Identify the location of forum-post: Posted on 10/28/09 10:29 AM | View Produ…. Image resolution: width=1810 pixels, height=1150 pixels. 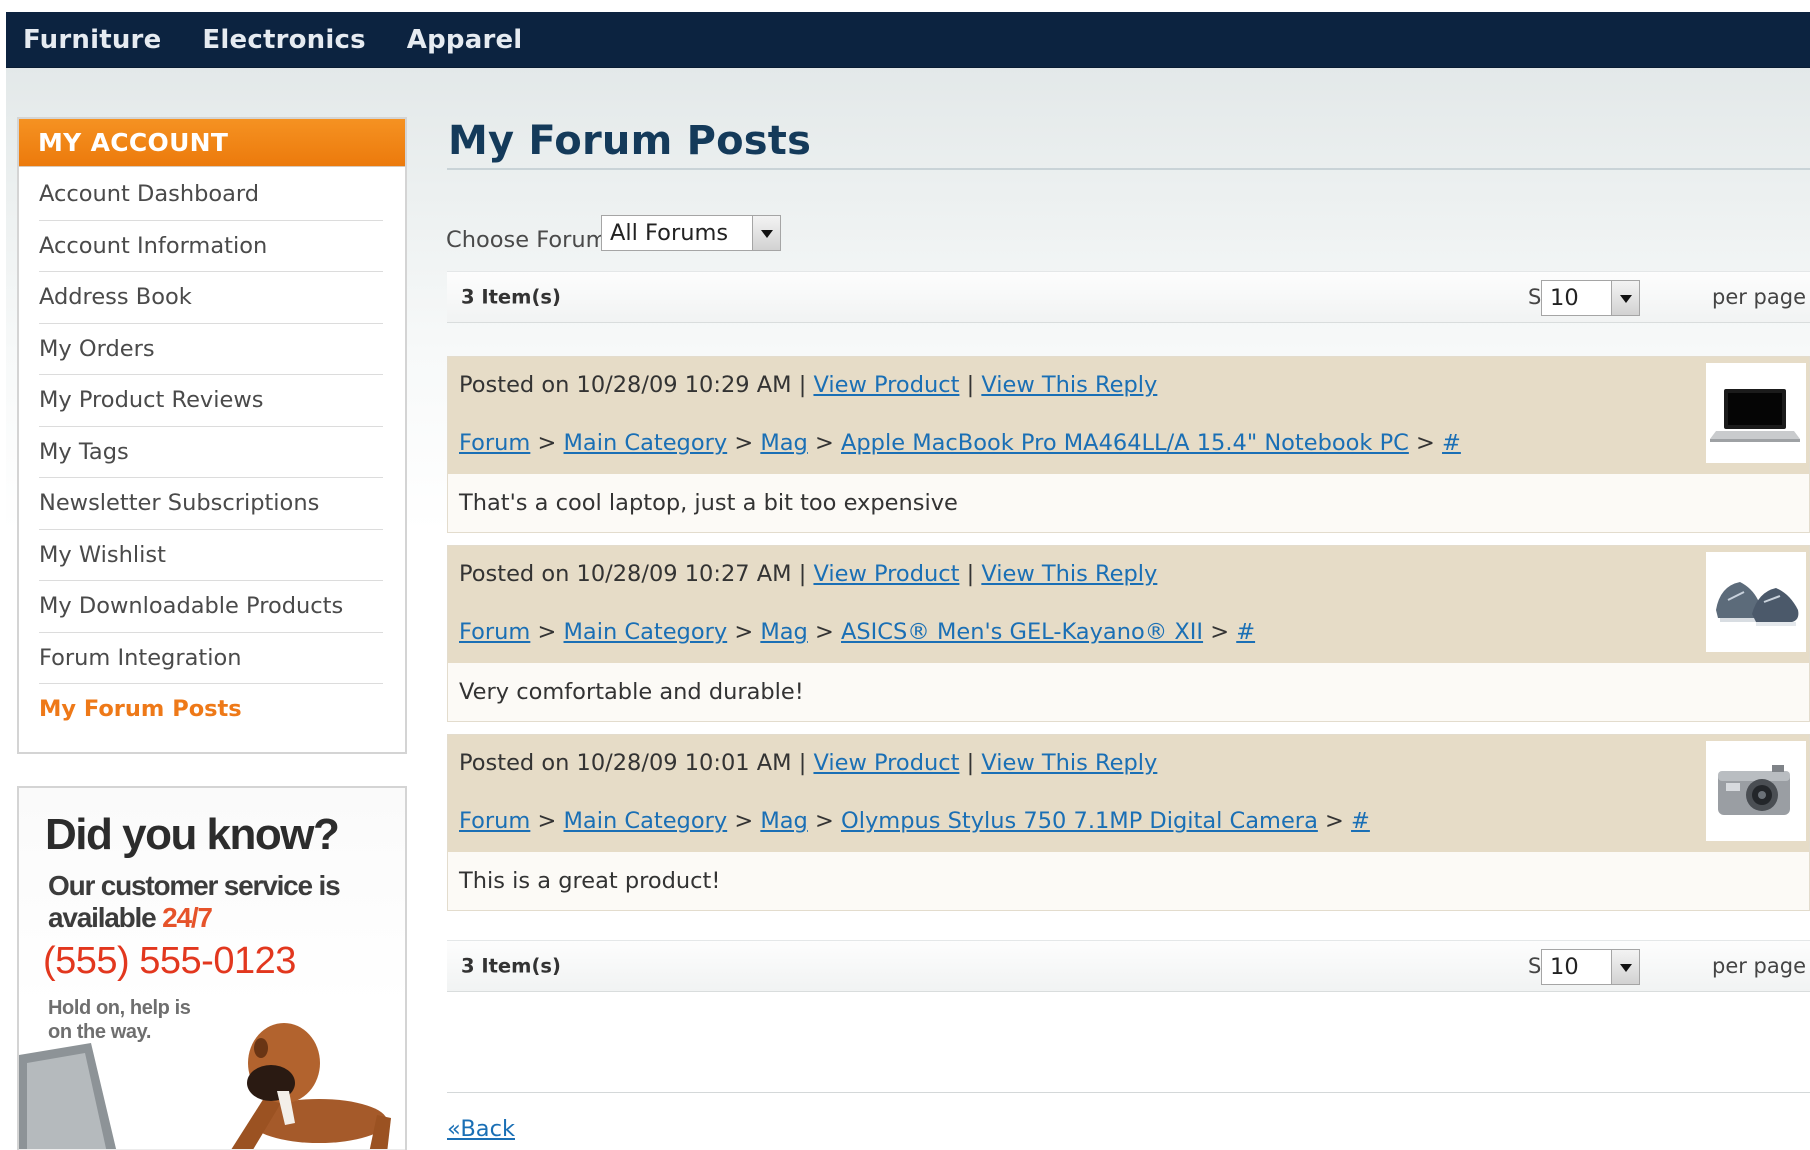
(1128, 444).